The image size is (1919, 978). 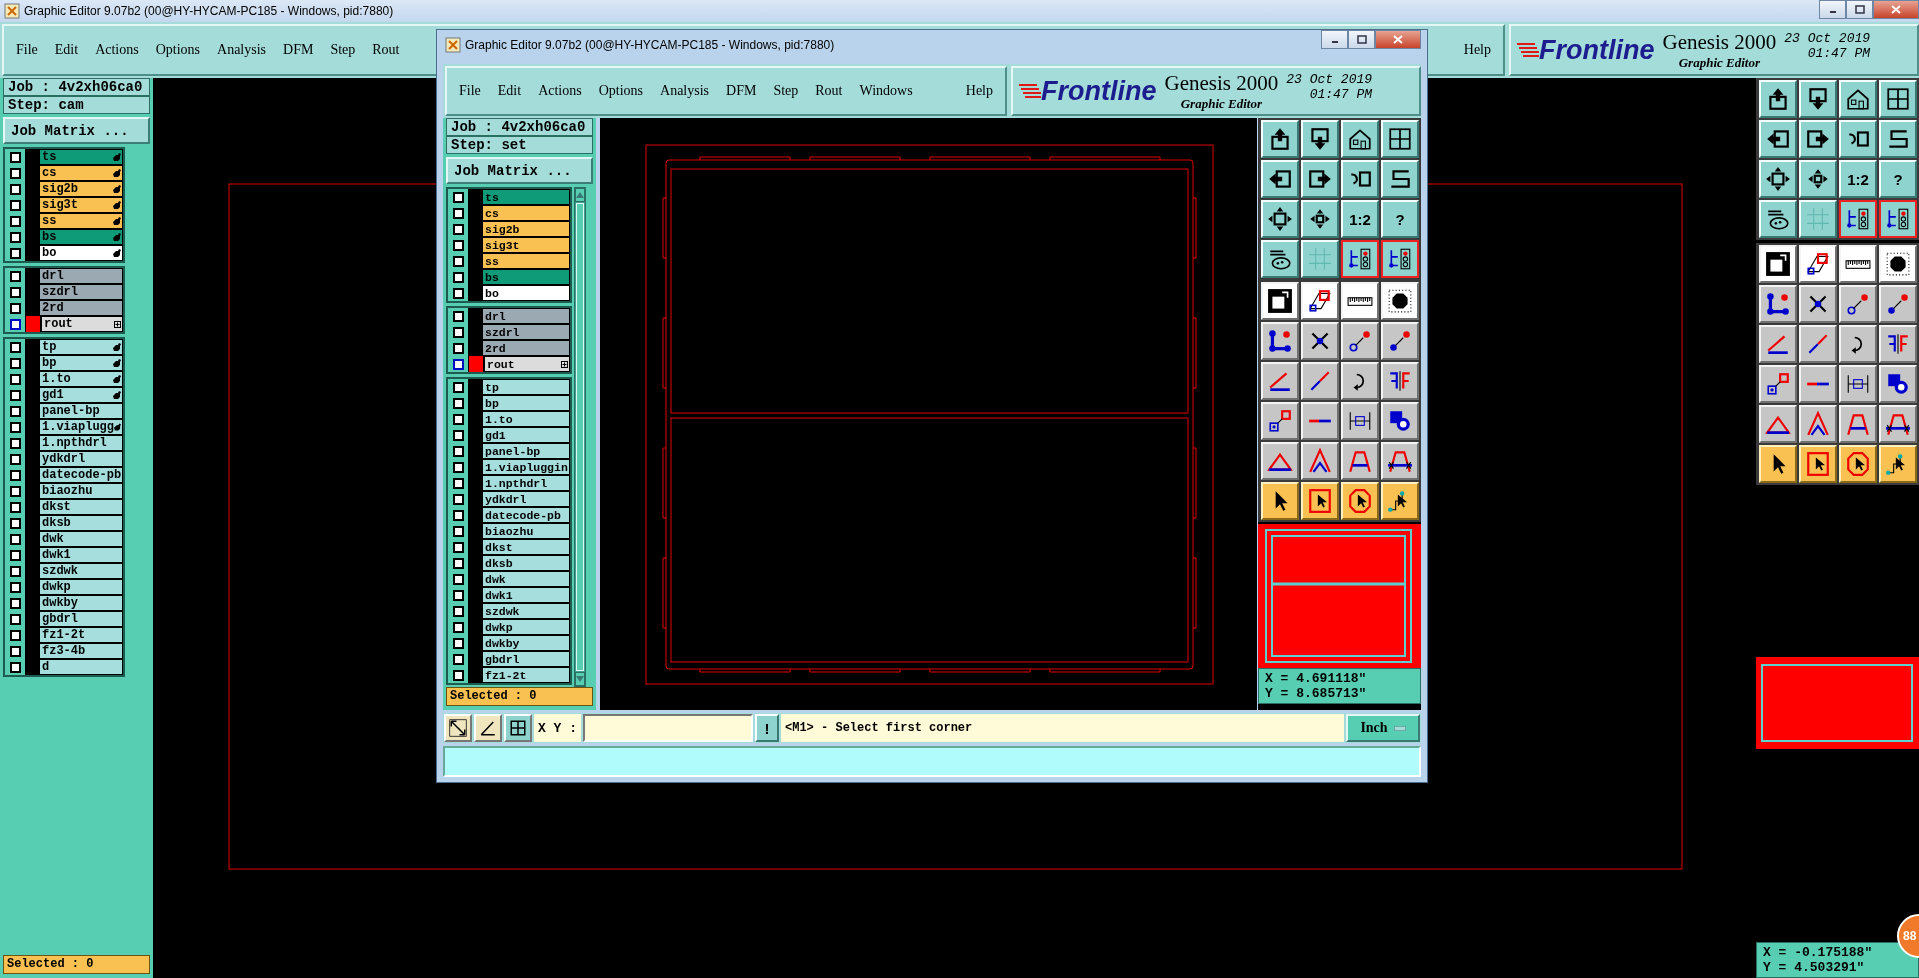 I want to click on angle-icon, so click(x=1280, y=381).